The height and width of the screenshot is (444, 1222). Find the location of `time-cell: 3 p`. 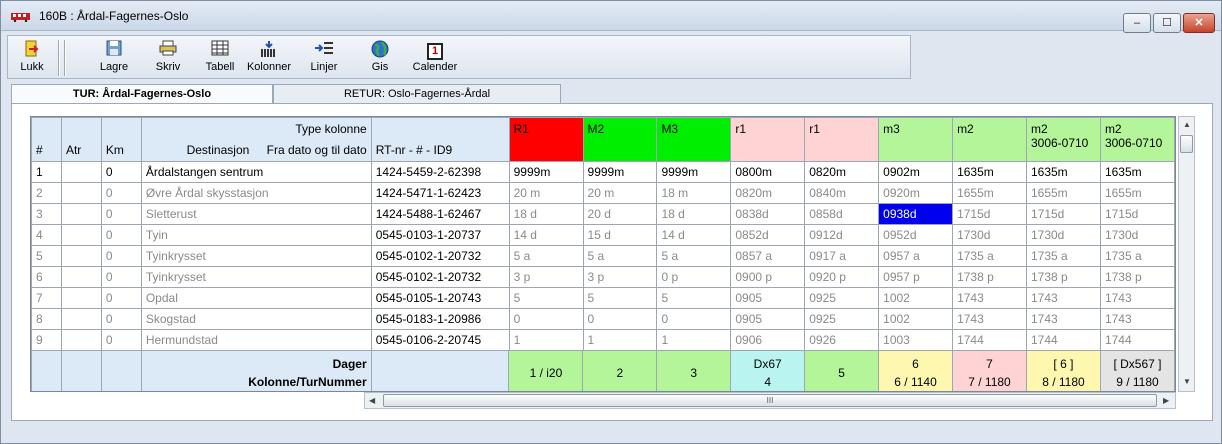

time-cell: 3 p is located at coordinates (620, 277).